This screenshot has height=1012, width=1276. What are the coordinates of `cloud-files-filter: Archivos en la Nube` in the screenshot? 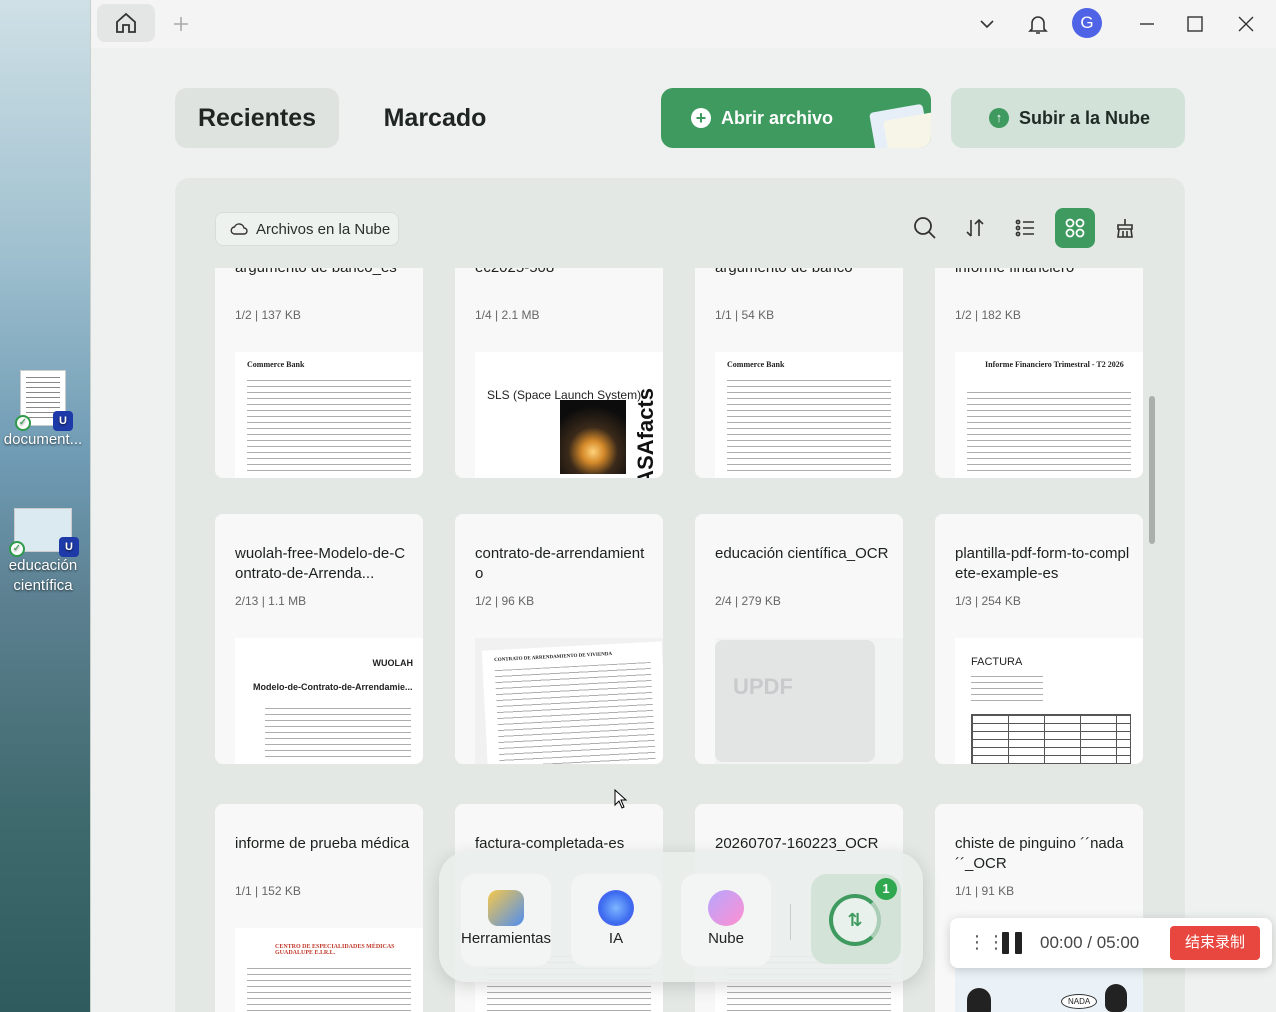 It's located at (307, 229).